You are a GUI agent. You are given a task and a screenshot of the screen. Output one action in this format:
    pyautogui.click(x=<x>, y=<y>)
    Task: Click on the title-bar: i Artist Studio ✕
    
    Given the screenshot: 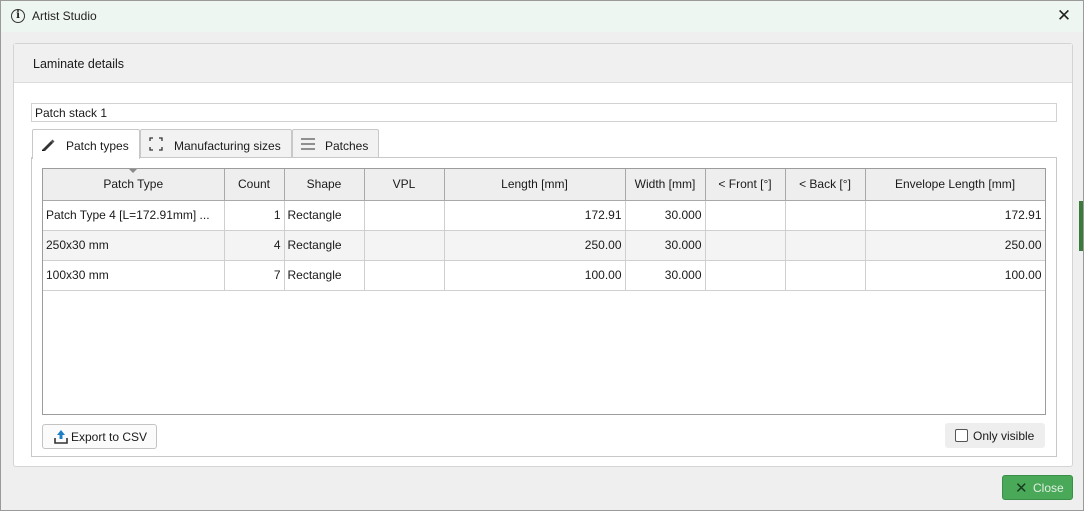 What is the action you would take?
    pyautogui.click(x=542, y=16)
    